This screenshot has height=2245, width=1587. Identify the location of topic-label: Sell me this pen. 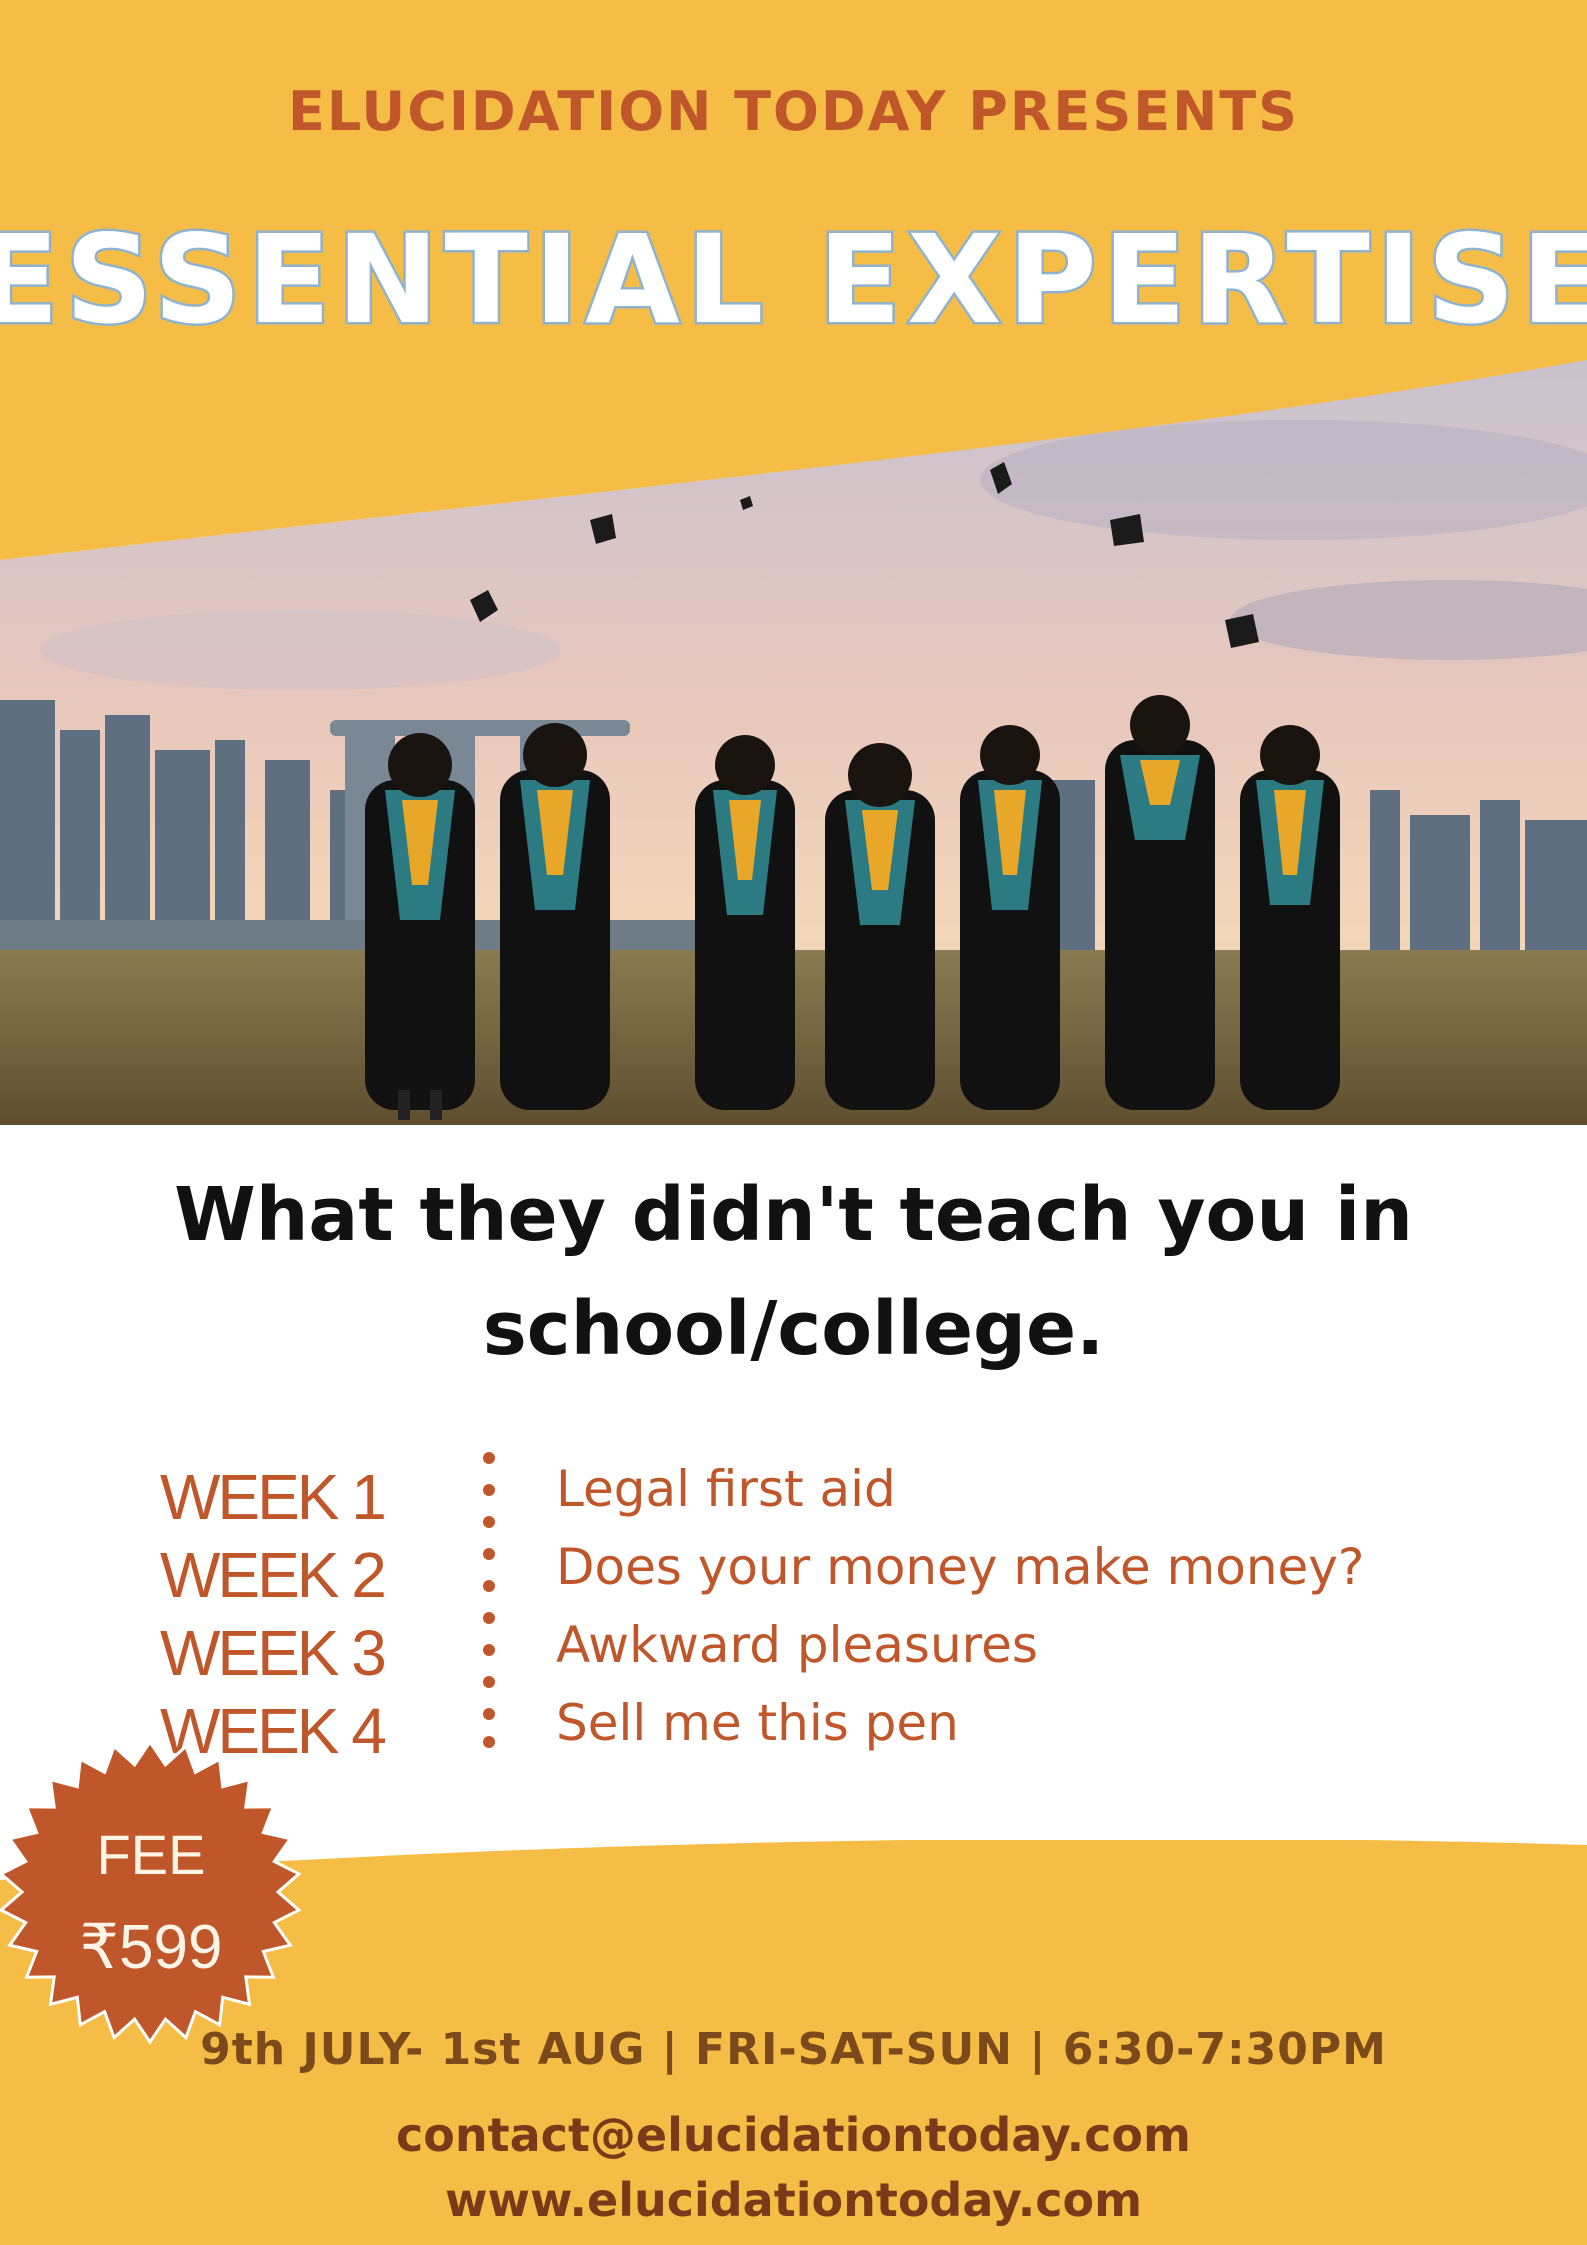
(757, 1723).